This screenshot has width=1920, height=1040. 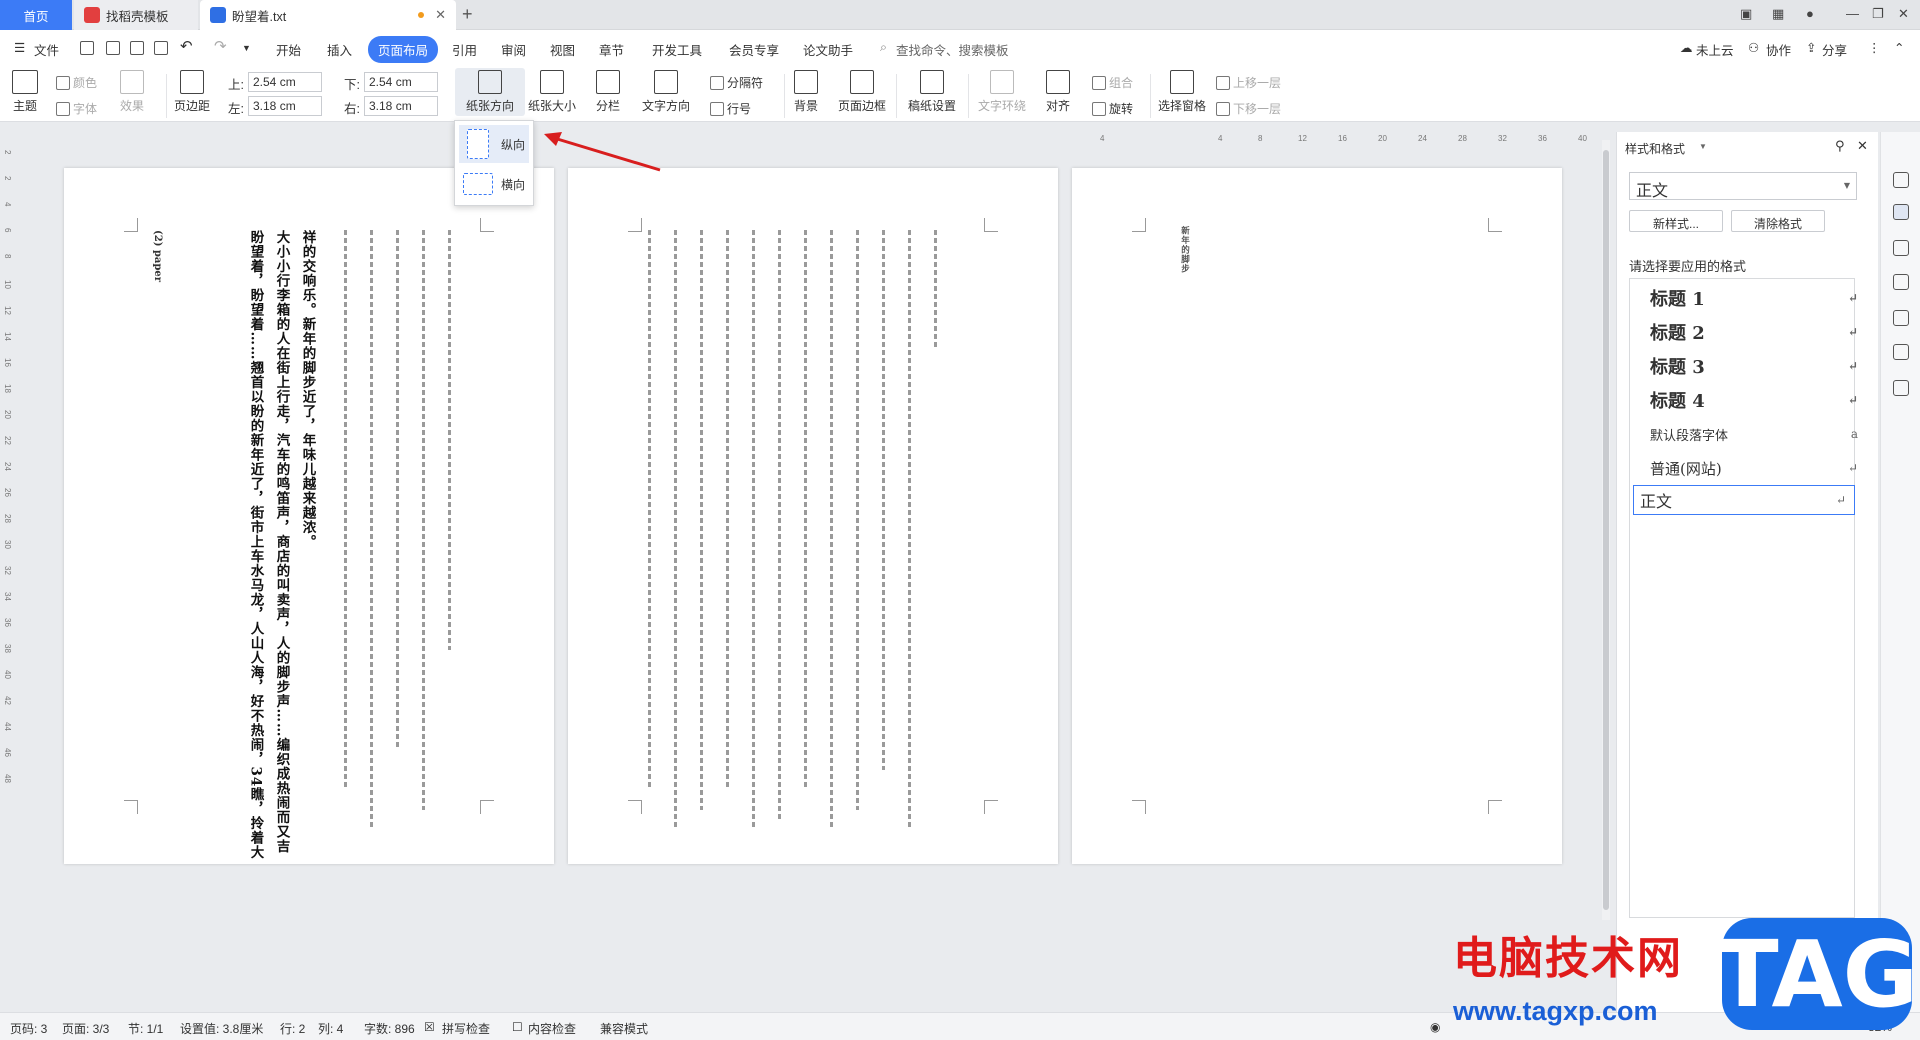 I want to click on restore-icon: ❐, so click(x=1878, y=14).